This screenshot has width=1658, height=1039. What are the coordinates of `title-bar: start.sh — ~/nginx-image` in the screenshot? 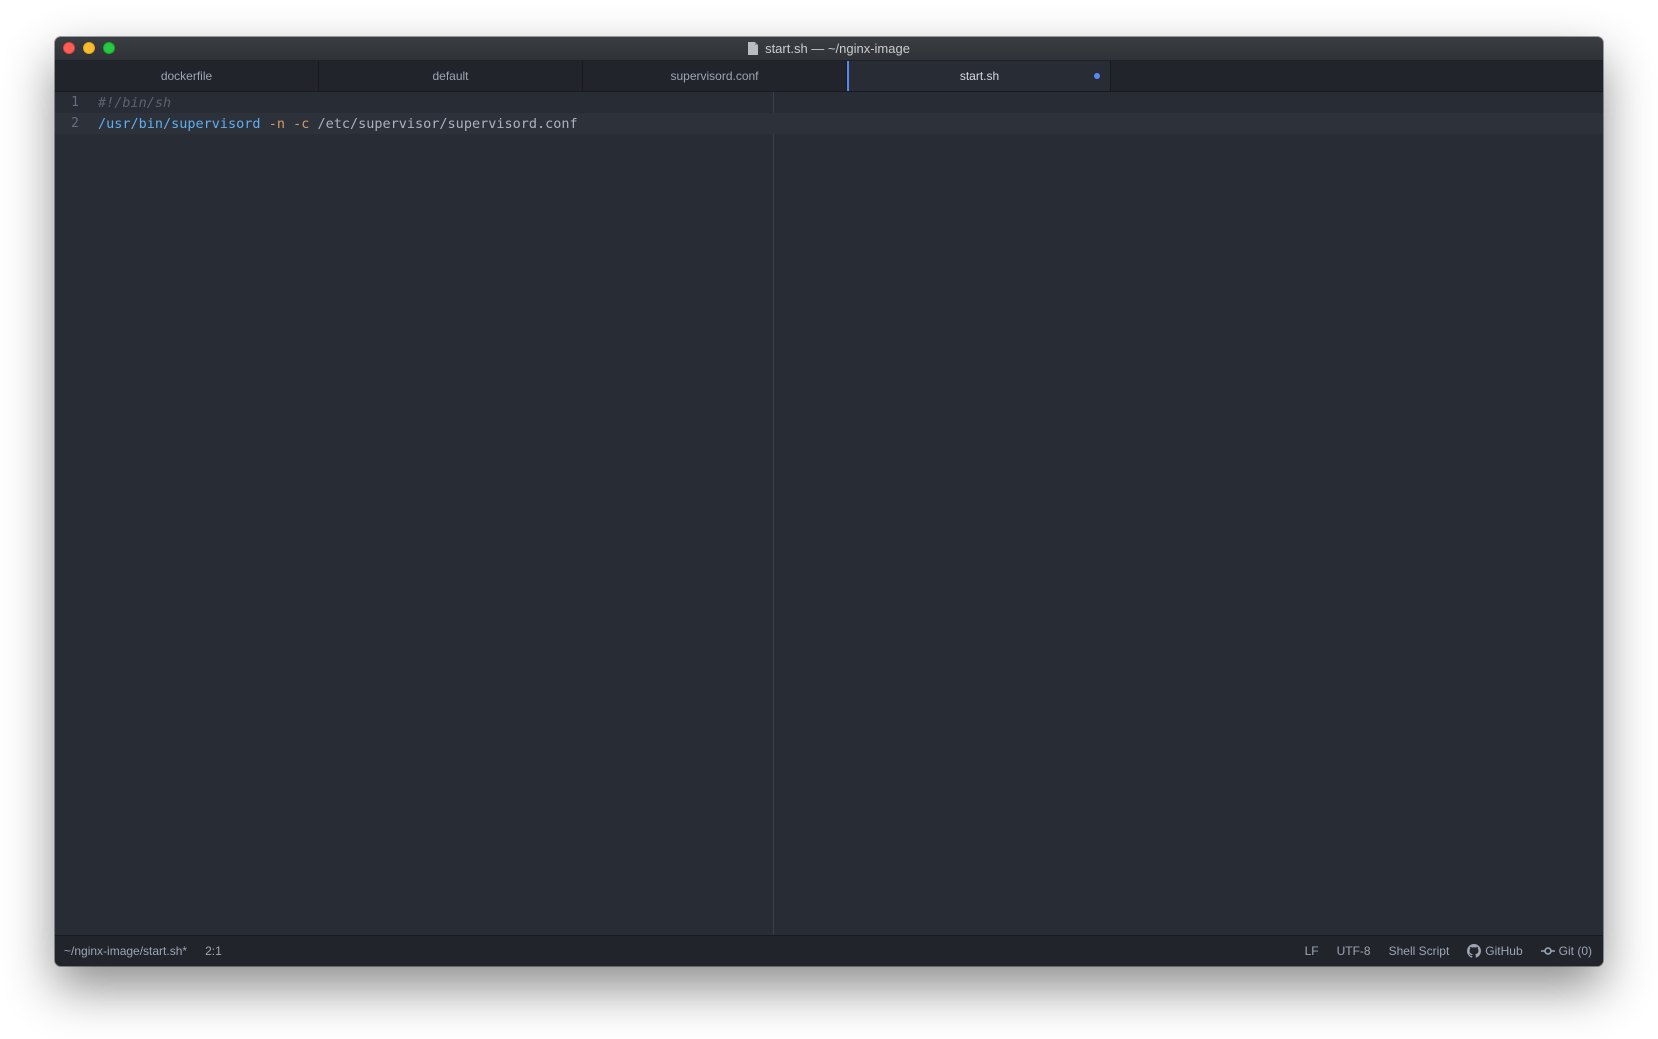 It's located at (829, 49).